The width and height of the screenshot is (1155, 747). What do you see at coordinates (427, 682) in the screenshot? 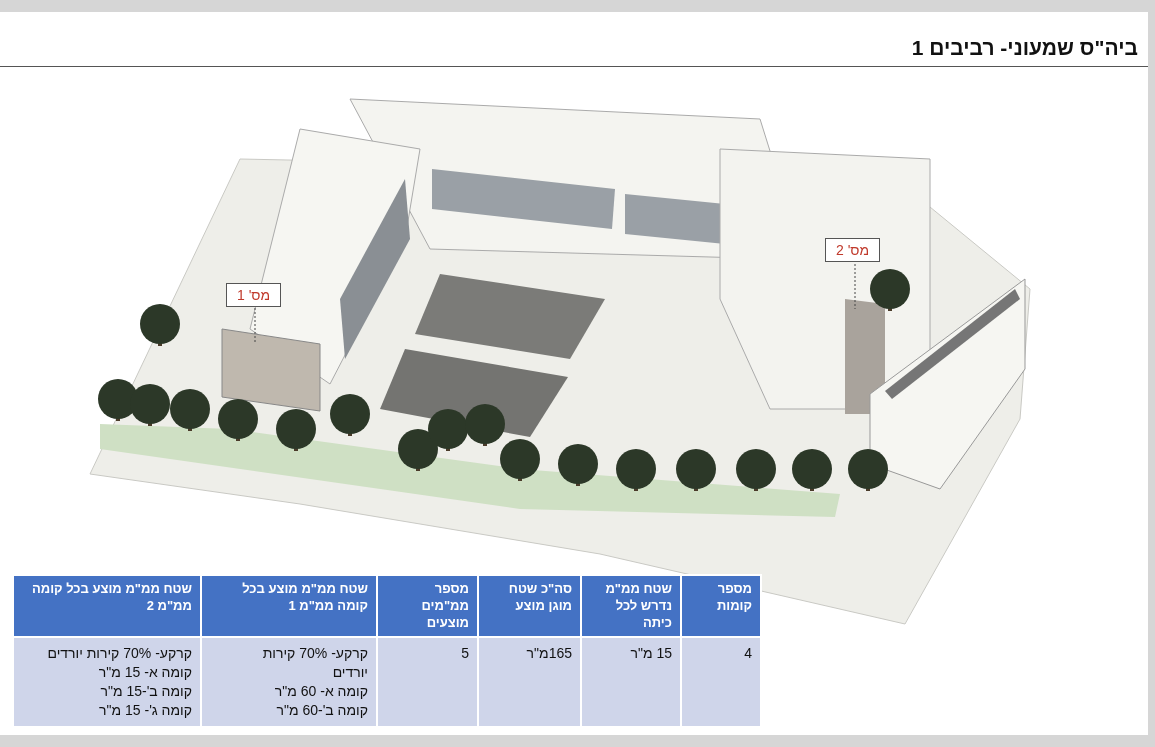
I see `table-cell: 5` at bounding box center [427, 682].